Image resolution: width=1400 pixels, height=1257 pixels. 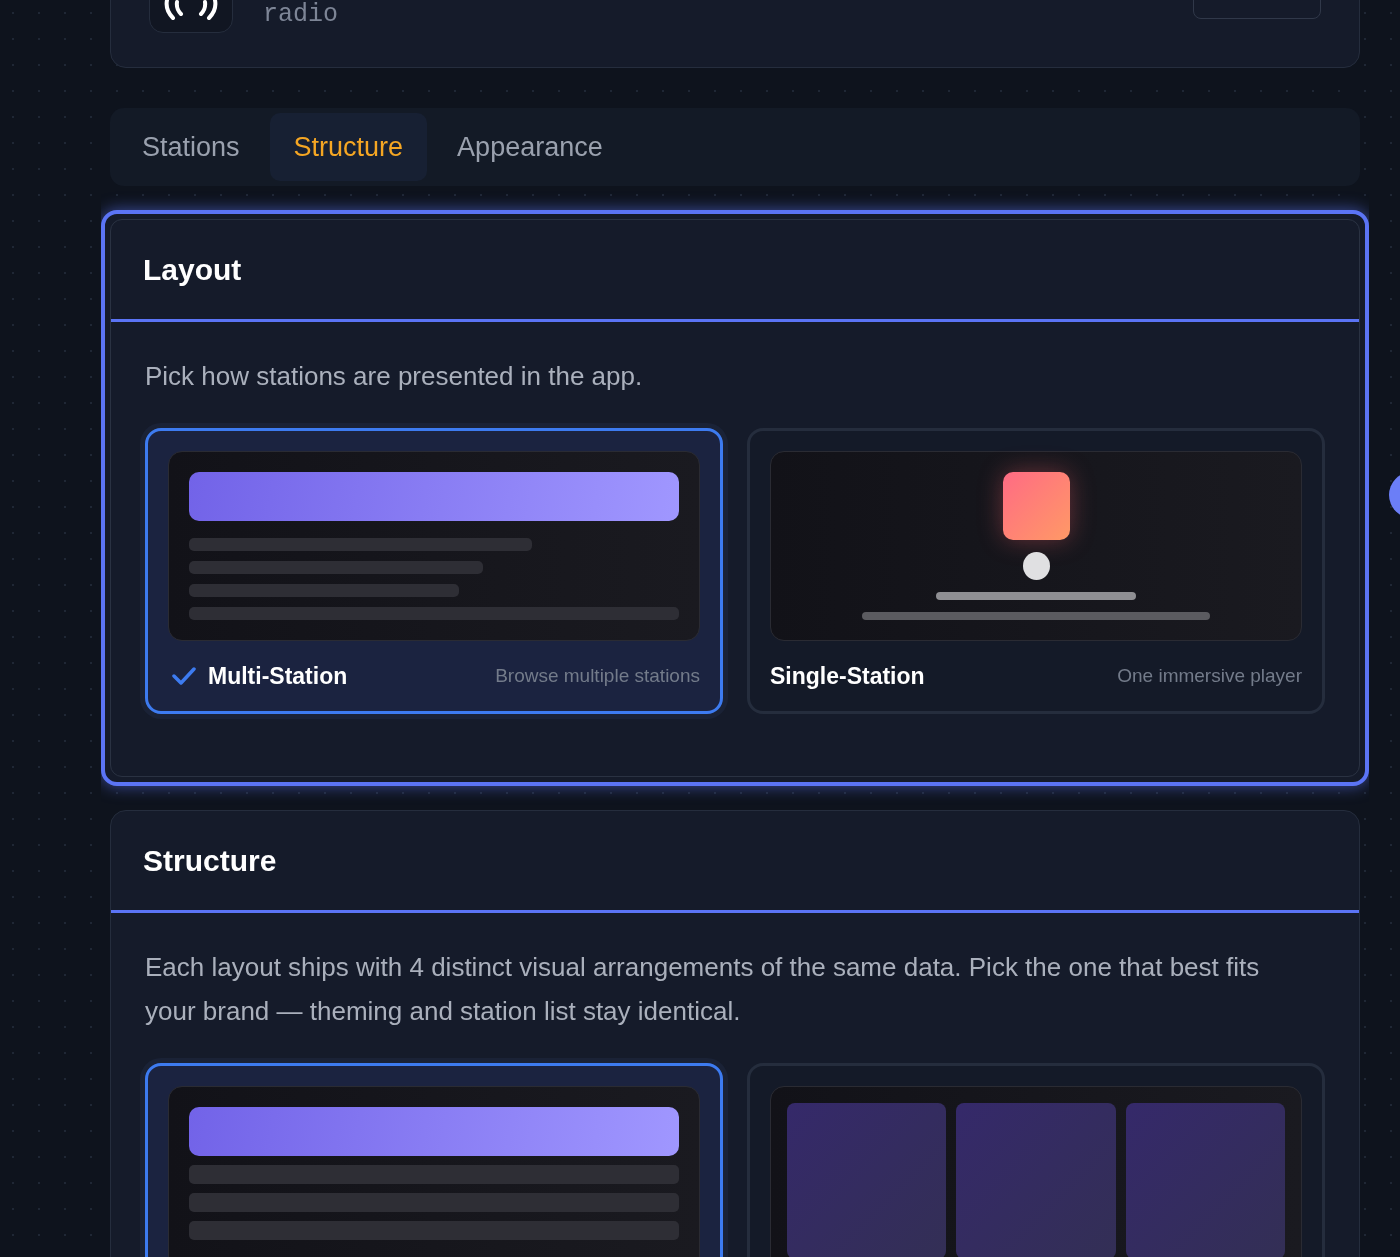 What do you see at coordinates (703, 989) in the screenshot?
I see `section-description: Each layout ships with 4 distinct visual arrangements of the same data. Pick the one that best fits your brand — theming and station list stay identical.` at bounding box center [703, 989].